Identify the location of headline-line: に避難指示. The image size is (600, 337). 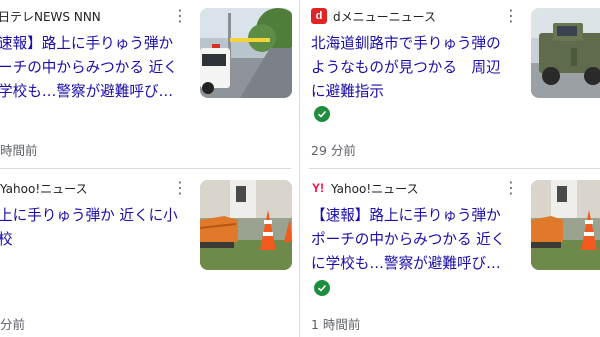
(347, 91).